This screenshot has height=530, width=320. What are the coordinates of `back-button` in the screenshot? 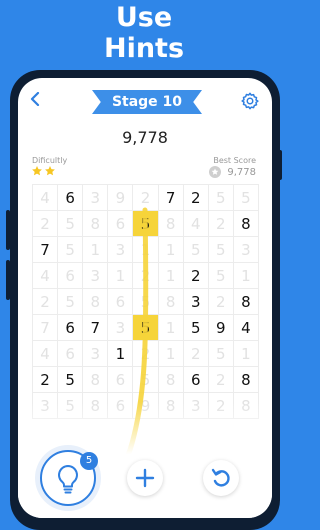 It's located at (35, 100).